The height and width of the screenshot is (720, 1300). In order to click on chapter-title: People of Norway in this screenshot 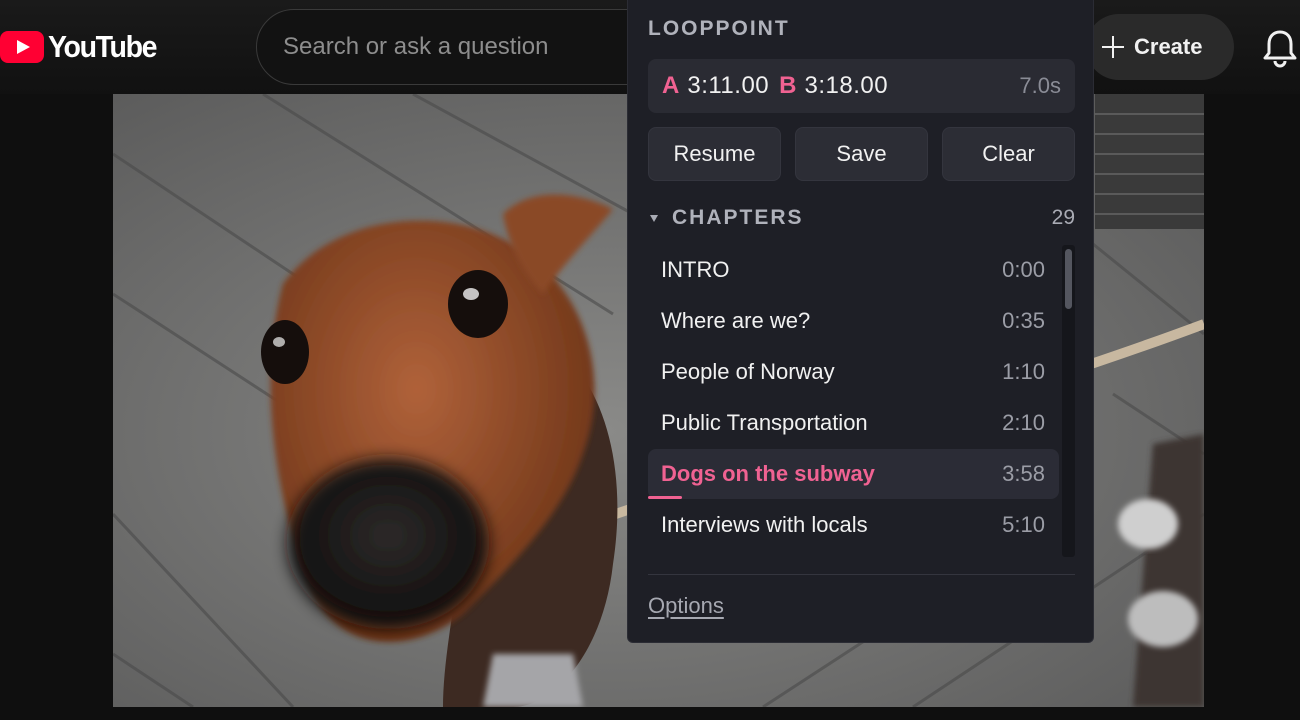, I will do `click(748, 371)`.